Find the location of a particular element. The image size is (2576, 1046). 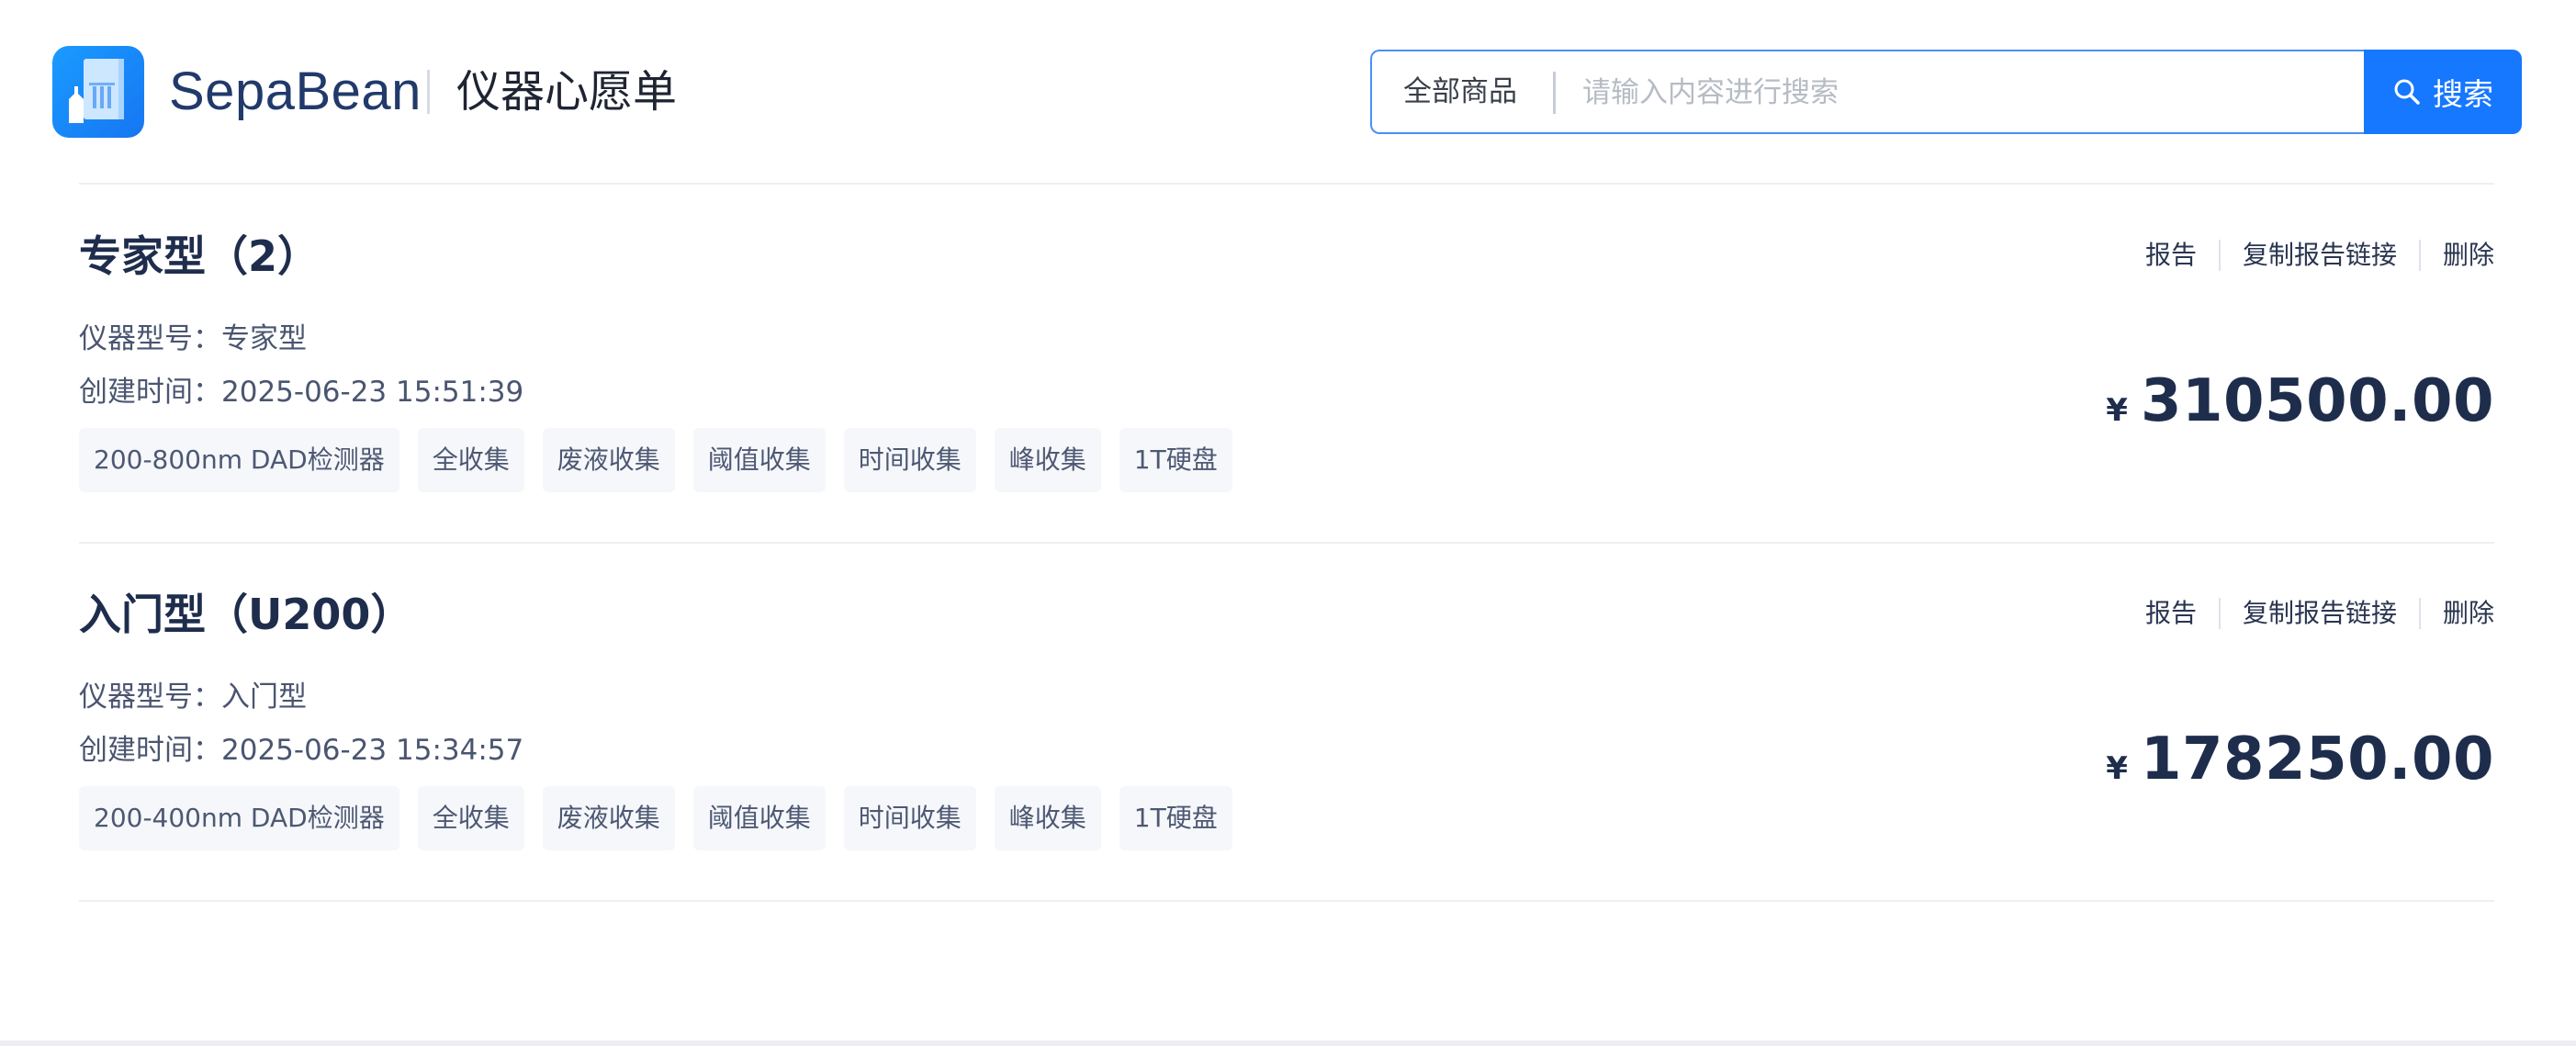

created-value: 2025-06-23 15:51:39 is located at coordinates (372, 393).